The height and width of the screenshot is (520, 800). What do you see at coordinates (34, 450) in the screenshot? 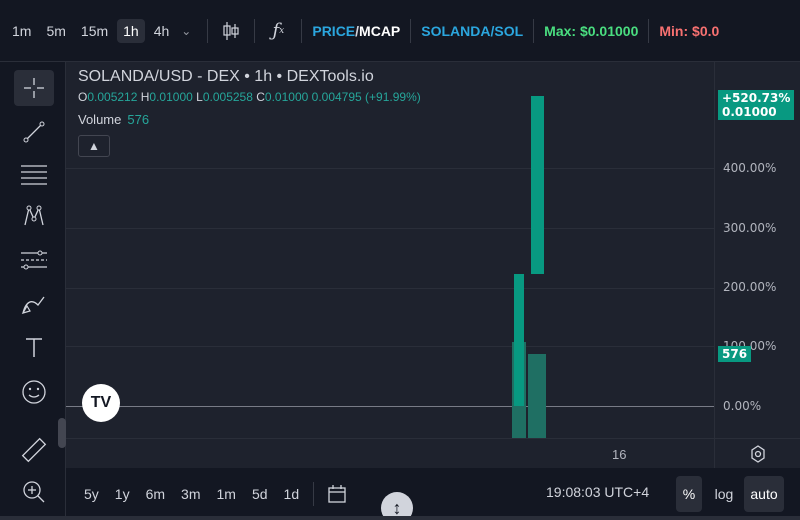
I see `ruler-icon` at bounding box center [34, 450].